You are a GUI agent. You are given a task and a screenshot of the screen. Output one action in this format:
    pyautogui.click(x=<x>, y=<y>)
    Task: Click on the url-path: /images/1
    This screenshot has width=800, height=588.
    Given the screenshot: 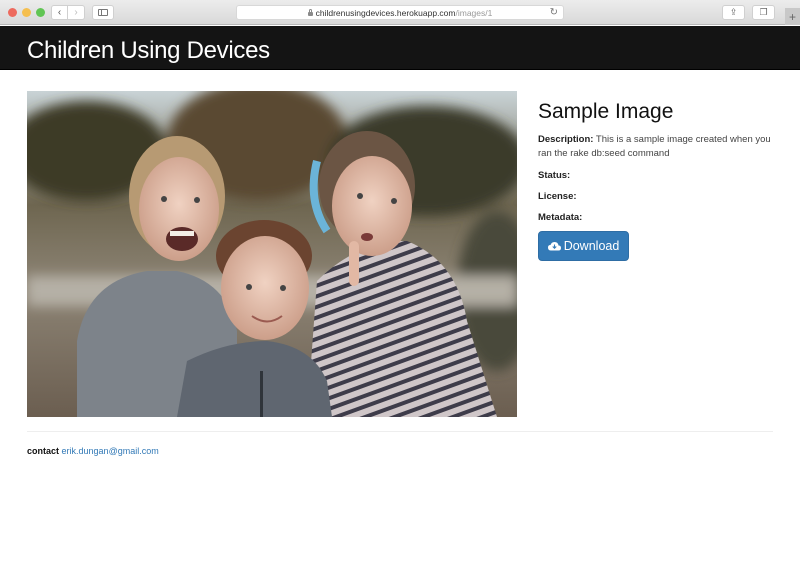 What is the action you would take?
    pyautogui.click(x=474, y=12)
    